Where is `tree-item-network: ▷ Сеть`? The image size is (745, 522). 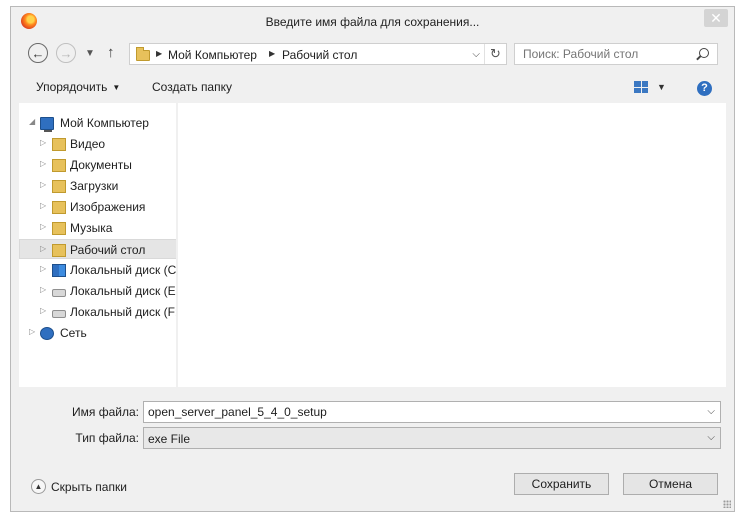
tree-item-network: ▷ Сеть is located at coordinates (97, 333).